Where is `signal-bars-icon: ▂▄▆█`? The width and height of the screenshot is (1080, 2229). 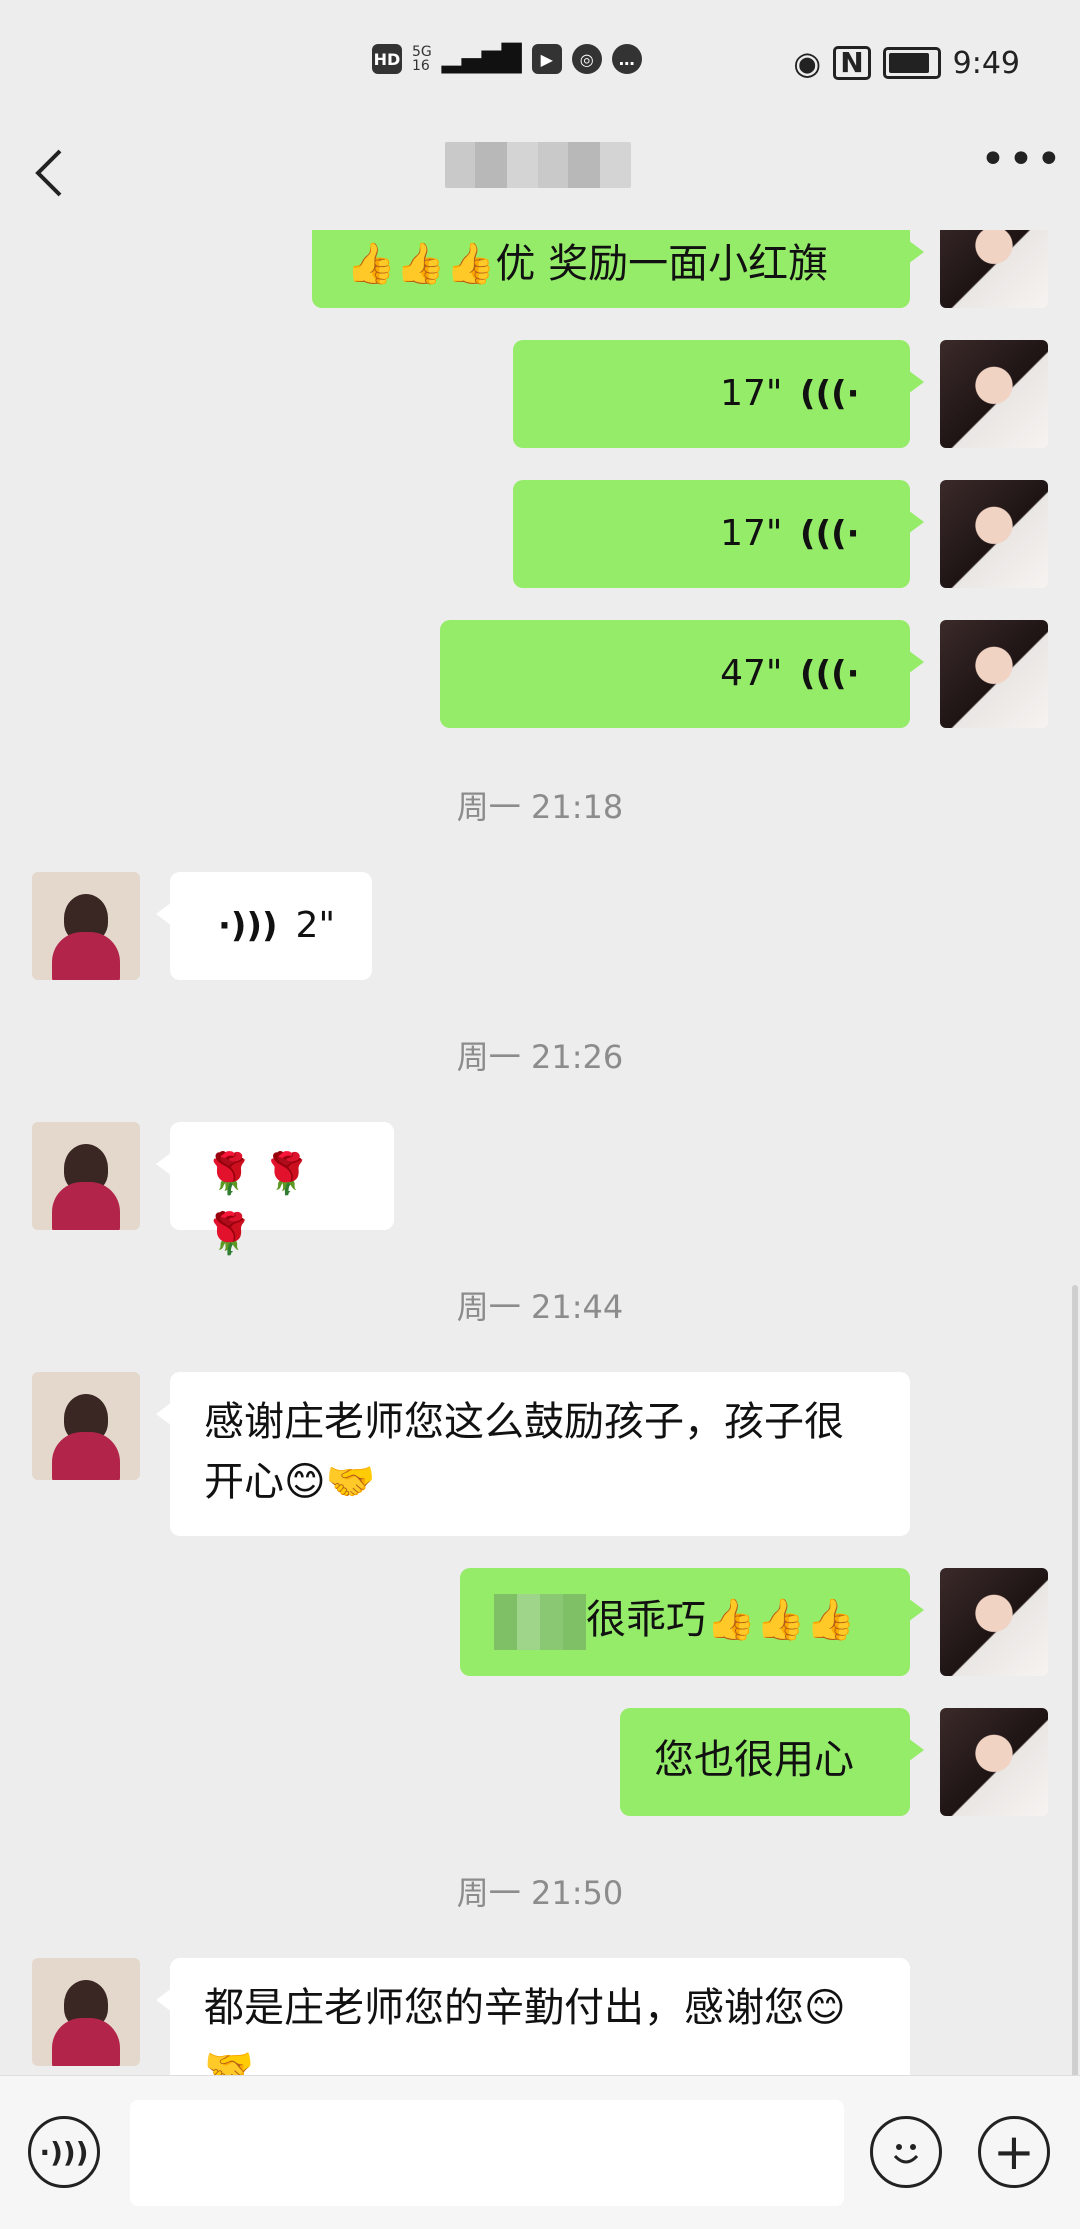
signal-bars-icon: ▂▄▆█ is located at coordinates (481, 59).